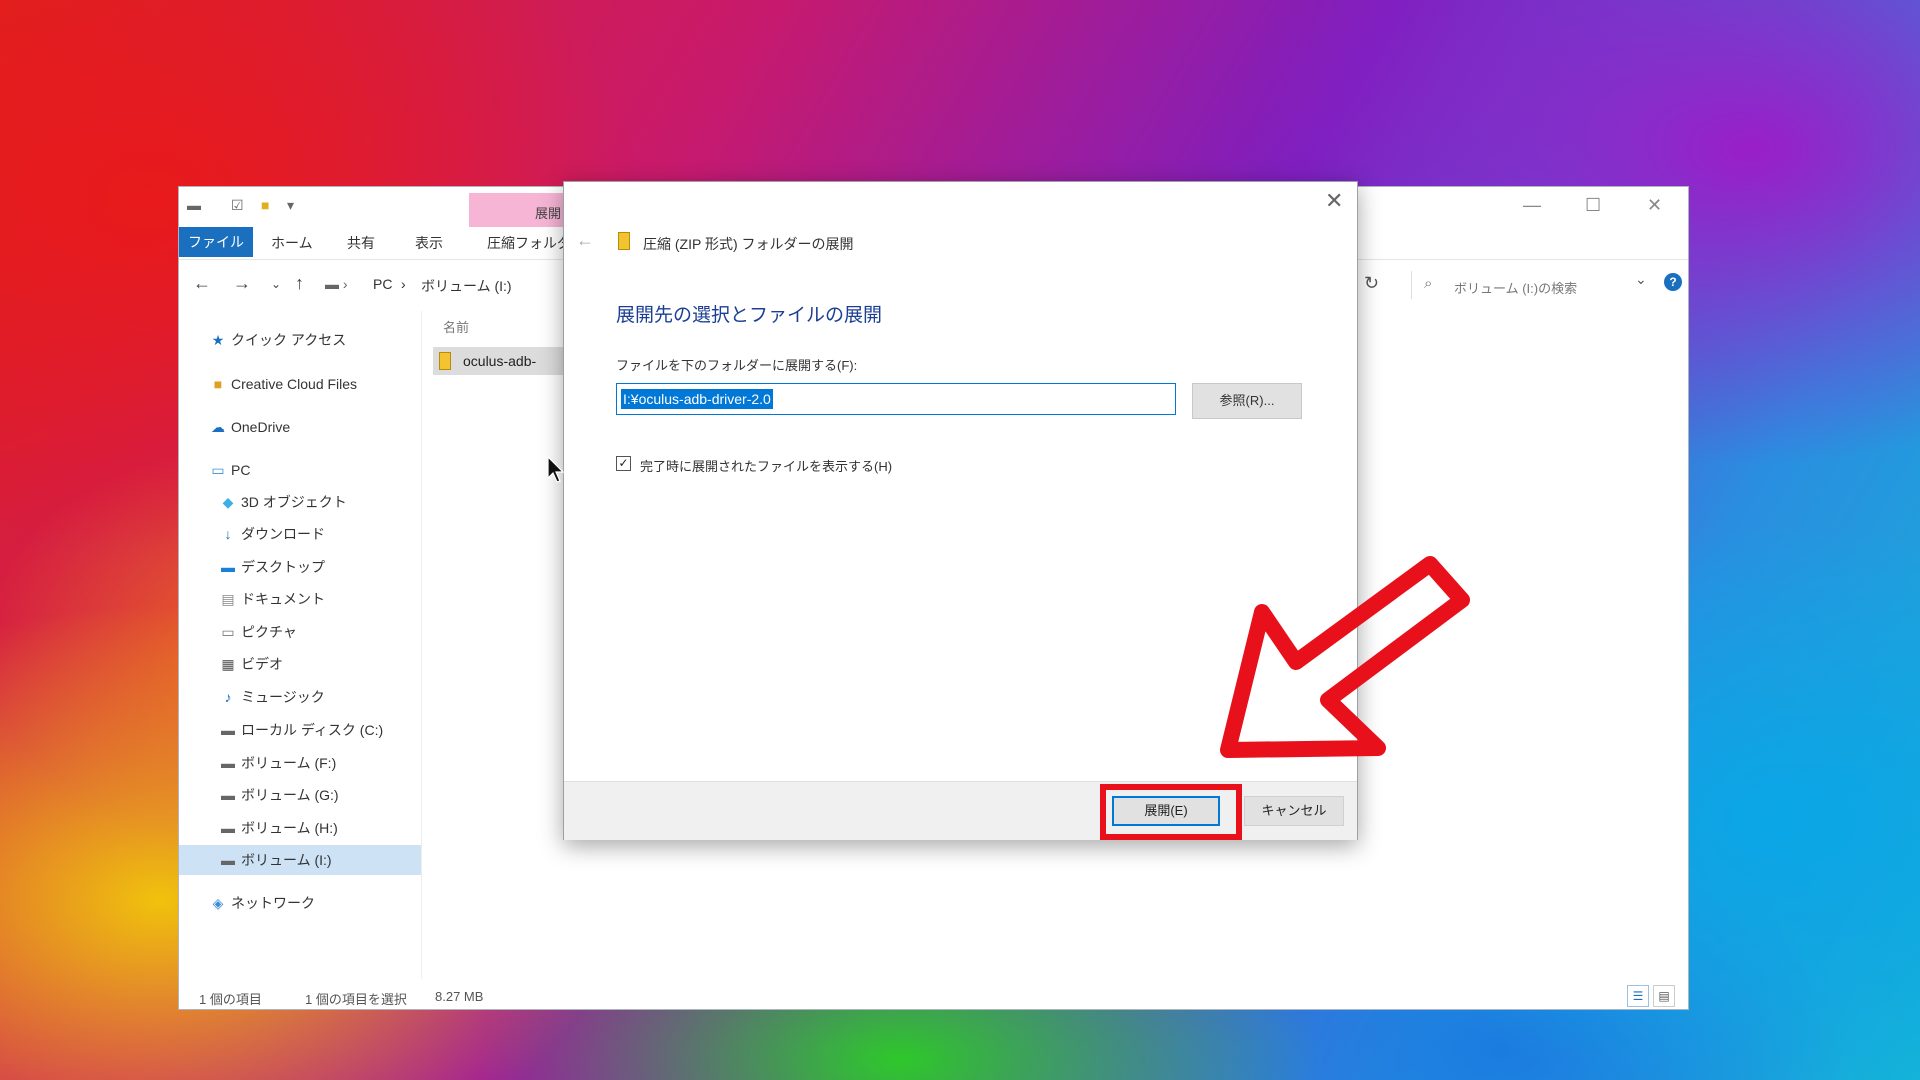 This screenshot has width=1920, height=1080. What do you see at coordinates (361, 243) in the screenshot?
I see `tab-share: 共有` at bounding box center [361, 243].